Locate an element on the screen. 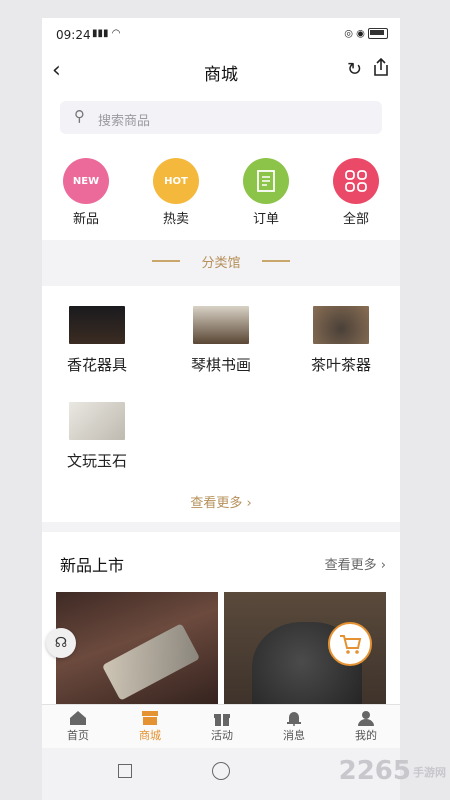  search-section: ⚲ 搜索商品 NEW 新品 HOT 热卖 订单 全部 is located at coordinates (221, 166).